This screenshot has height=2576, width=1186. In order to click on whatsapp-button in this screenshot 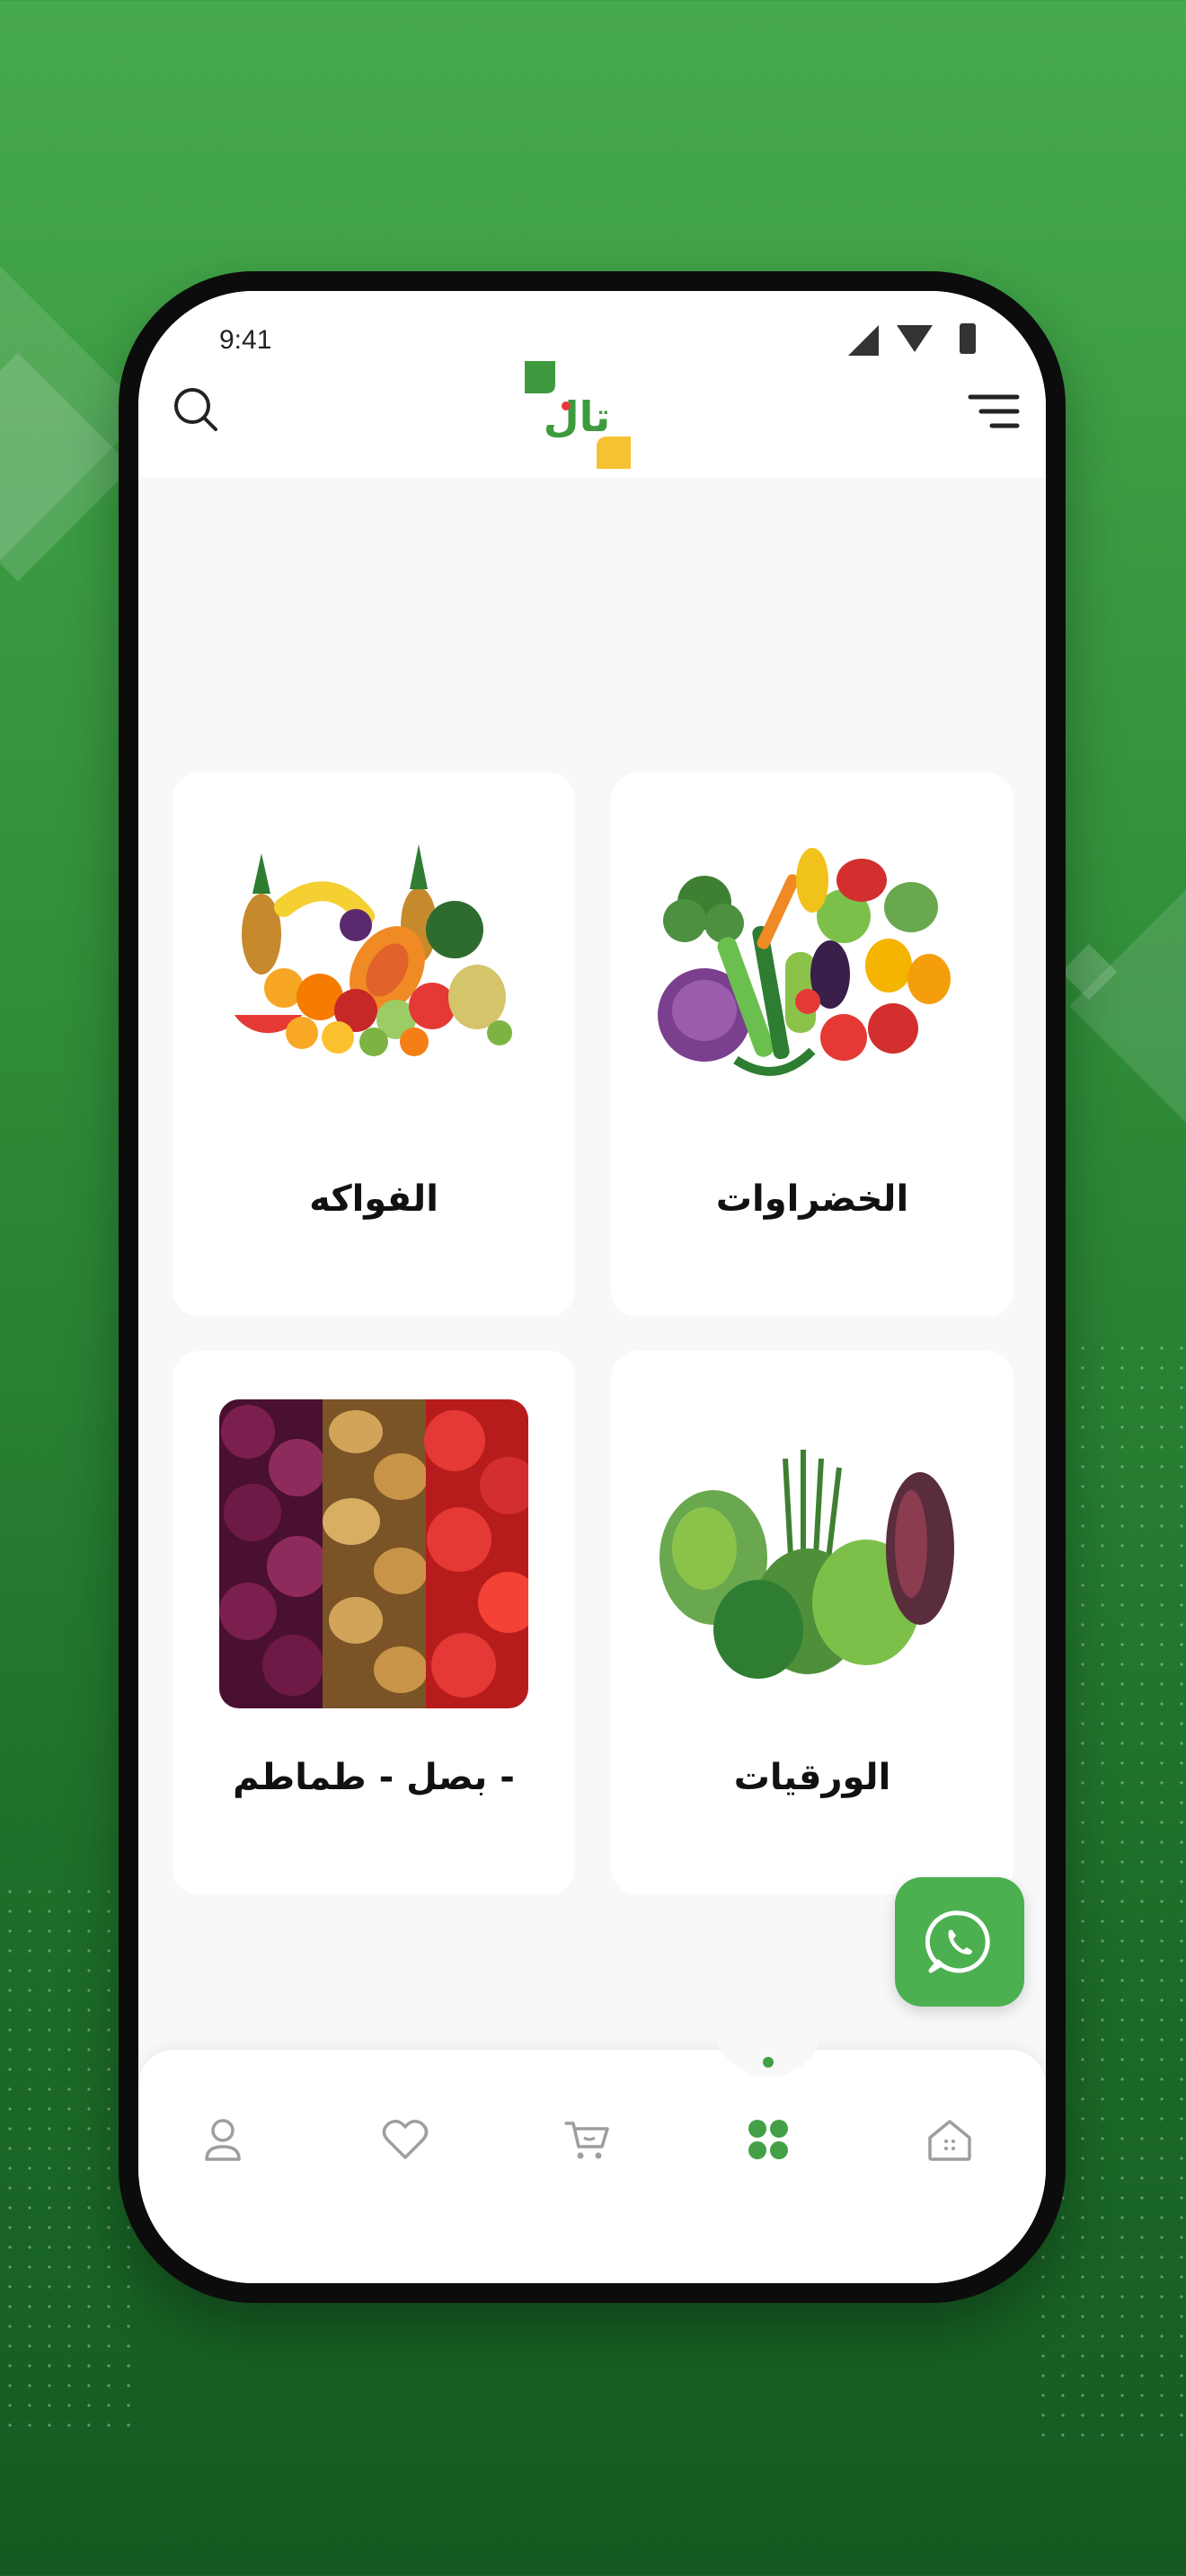, I will do `click(959, 1942)`.